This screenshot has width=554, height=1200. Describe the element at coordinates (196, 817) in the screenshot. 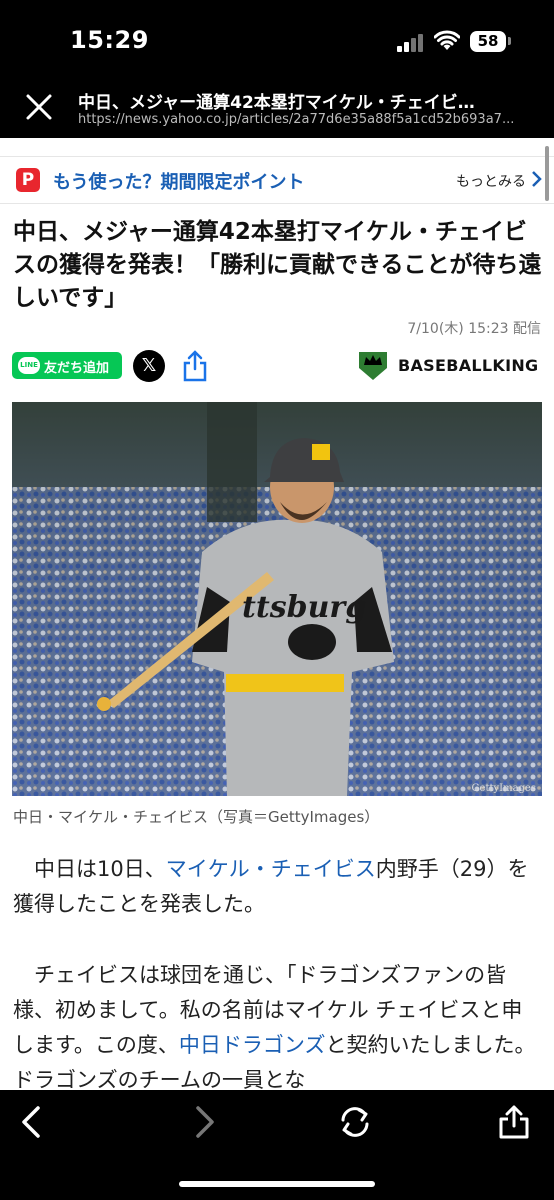

I see `photo-caption: 中日・マイケル・チェイビス（写真＝GettyImages）` at that location.